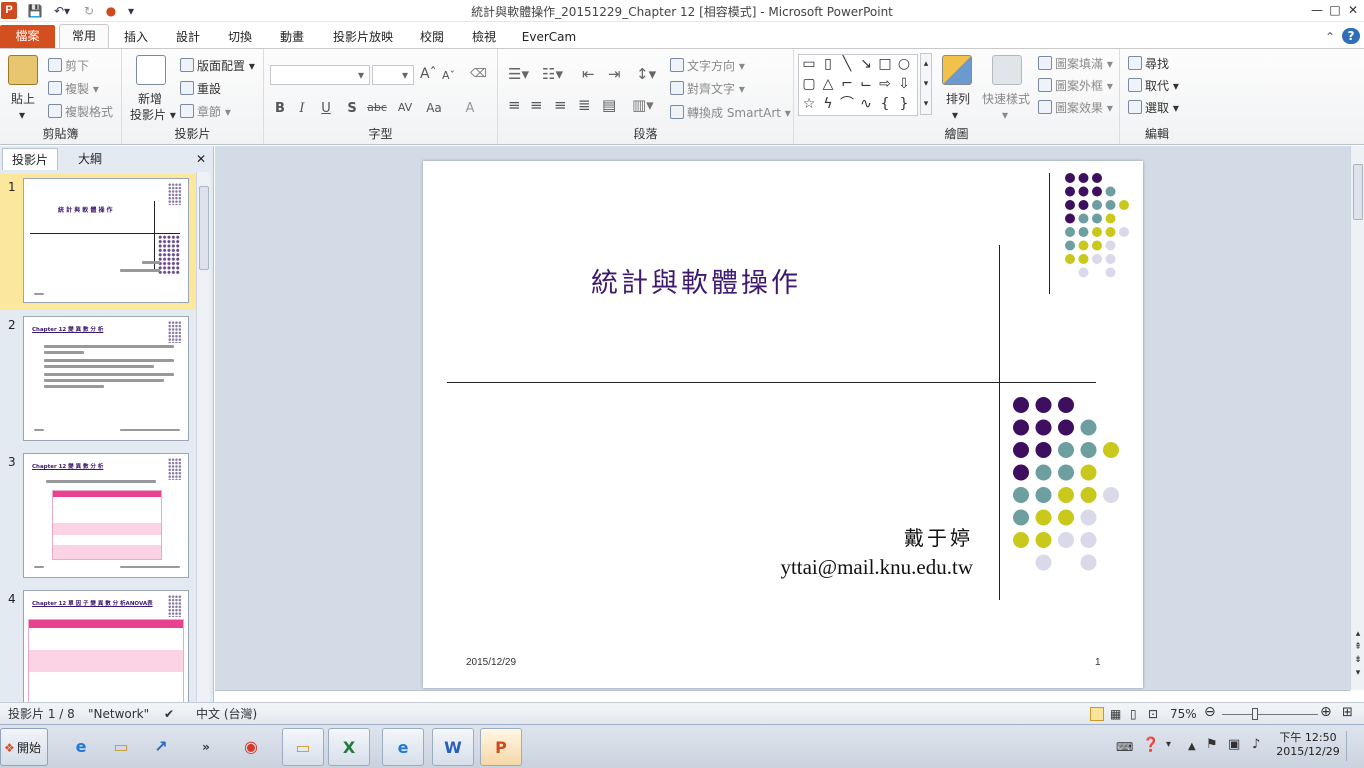 This screenshot has height=768, width=1364. I want to click on help-tray-icon: ❓, so click(1150, 745).